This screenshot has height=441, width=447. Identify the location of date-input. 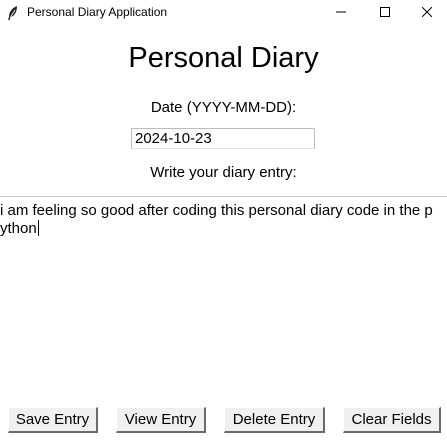
(223, 138).